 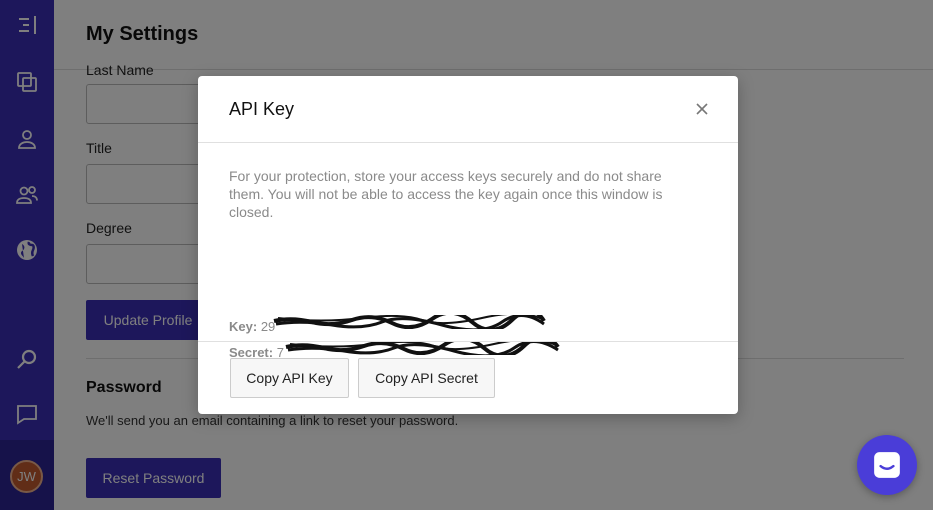 I want to click on key-redaction-scribble, so click(x=409, y=322).